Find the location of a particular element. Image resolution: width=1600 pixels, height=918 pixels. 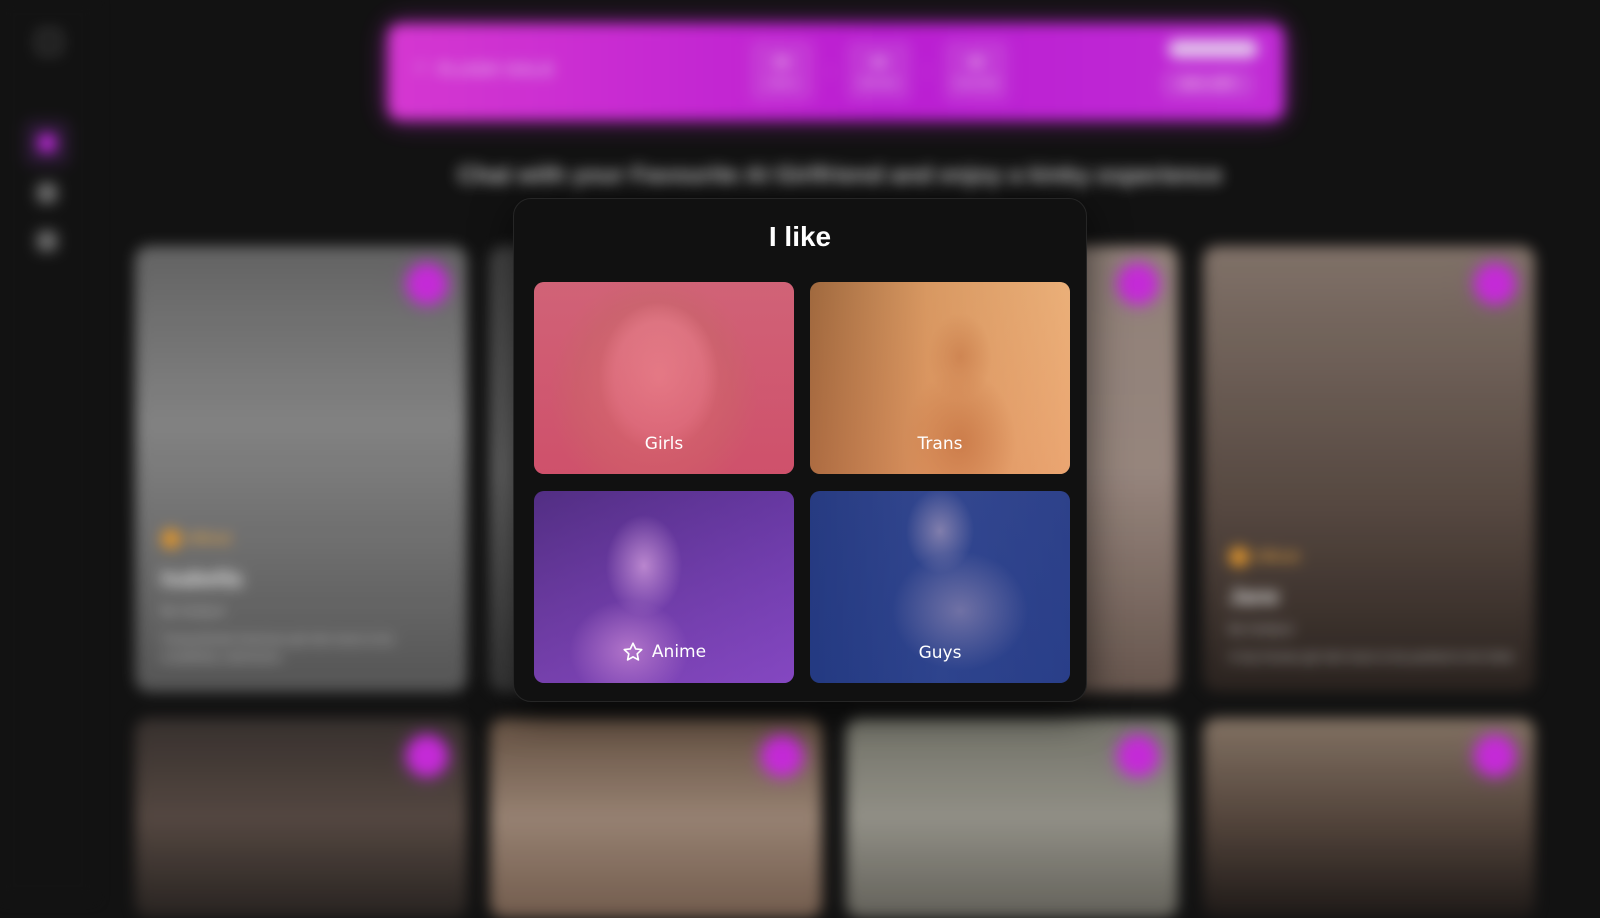

star-icon is located at coordinates (633, 651).